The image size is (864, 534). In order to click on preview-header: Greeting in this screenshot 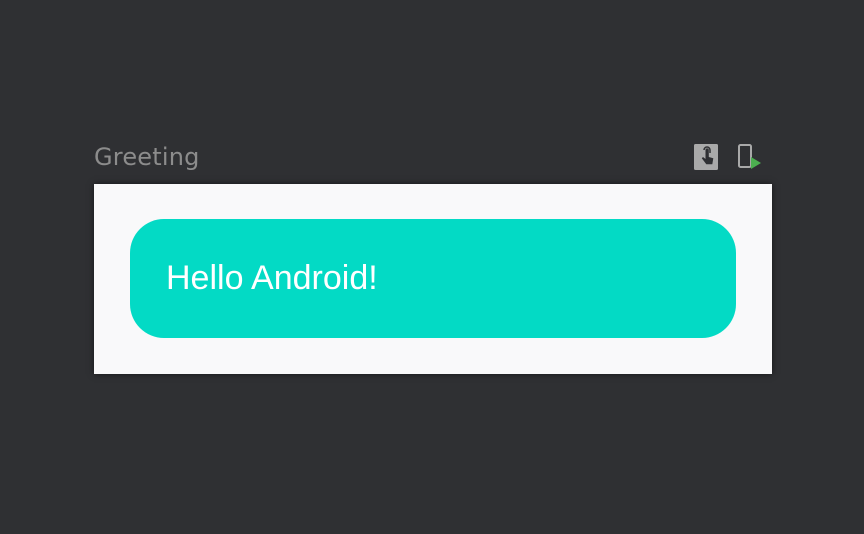, I will do `click(433, 158)`.